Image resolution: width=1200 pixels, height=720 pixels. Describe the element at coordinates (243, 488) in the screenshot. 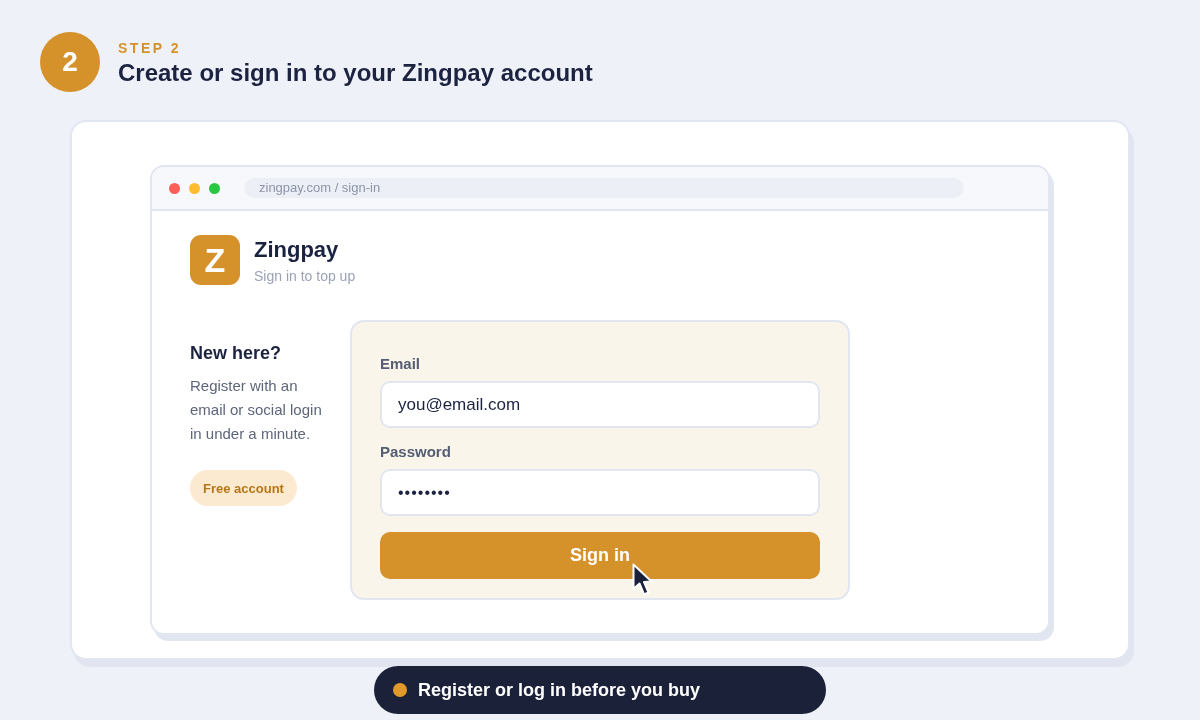

I see `free-account-tag: Free account` at that location.